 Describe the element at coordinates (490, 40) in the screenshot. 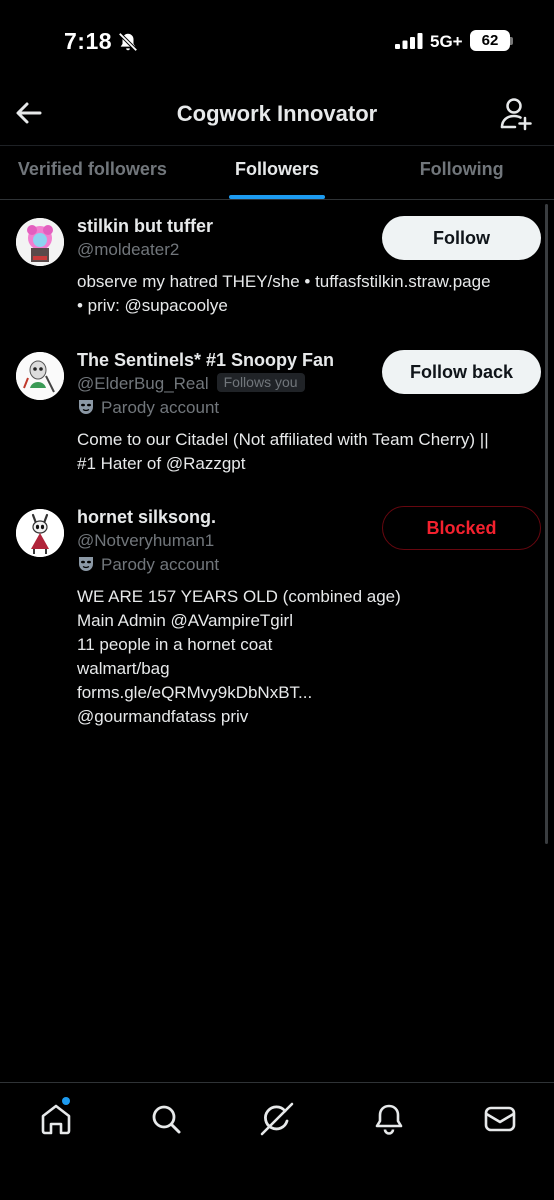

I see `battery-indicator: 62` at that location.